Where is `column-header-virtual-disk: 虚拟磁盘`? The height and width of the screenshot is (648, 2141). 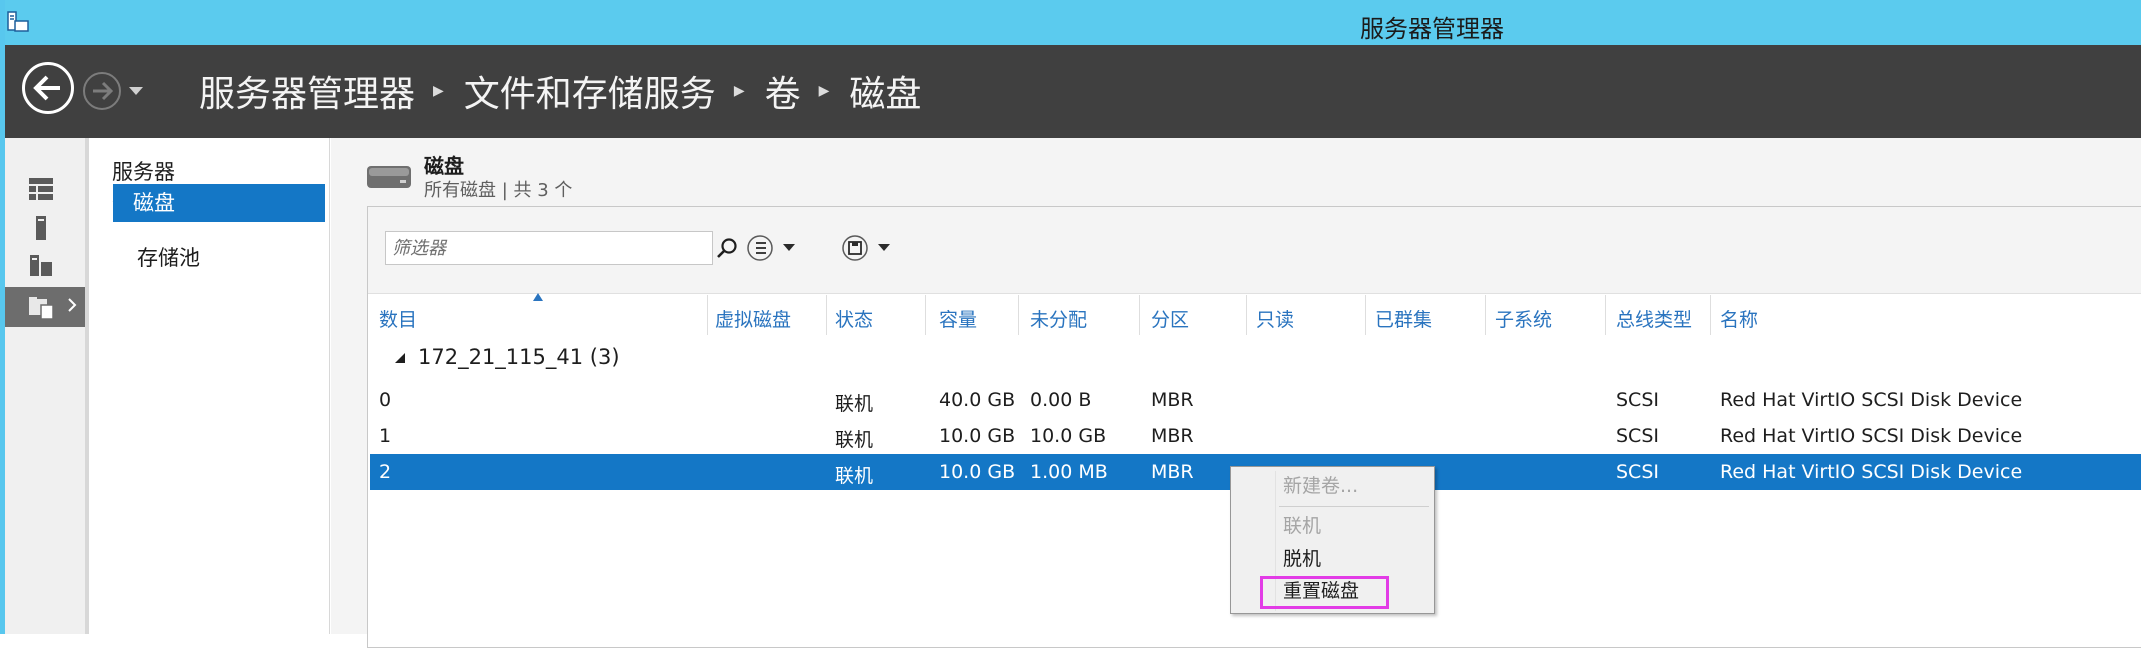 column-header-virtual-disk: 虚拟磁盘 is located at coordinates (753, 318).